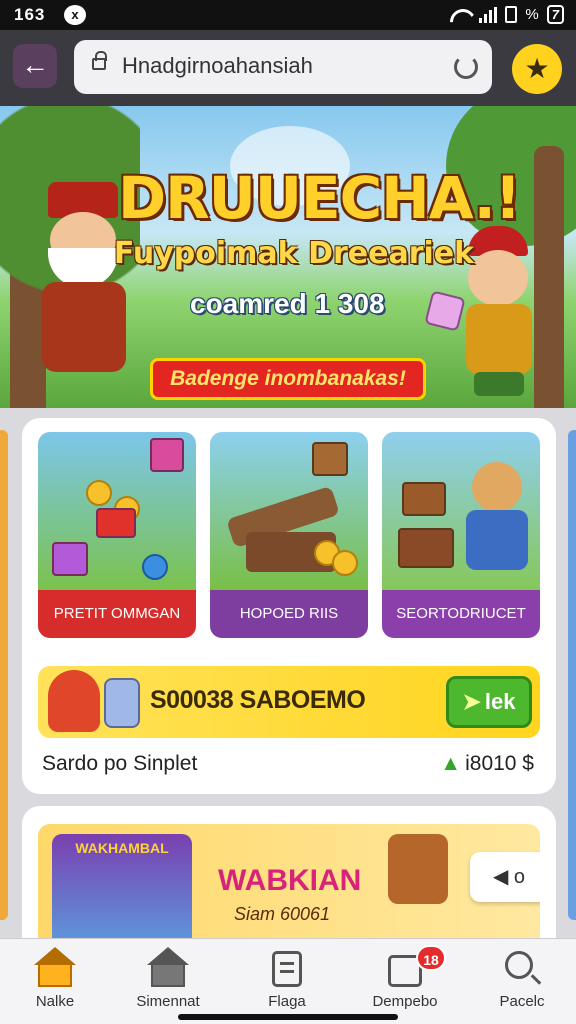 This screenshot has width=576, height=1024. Describe the element at coordinates (30, 14) in the screenshot. I see `status-time: 163` at that location.